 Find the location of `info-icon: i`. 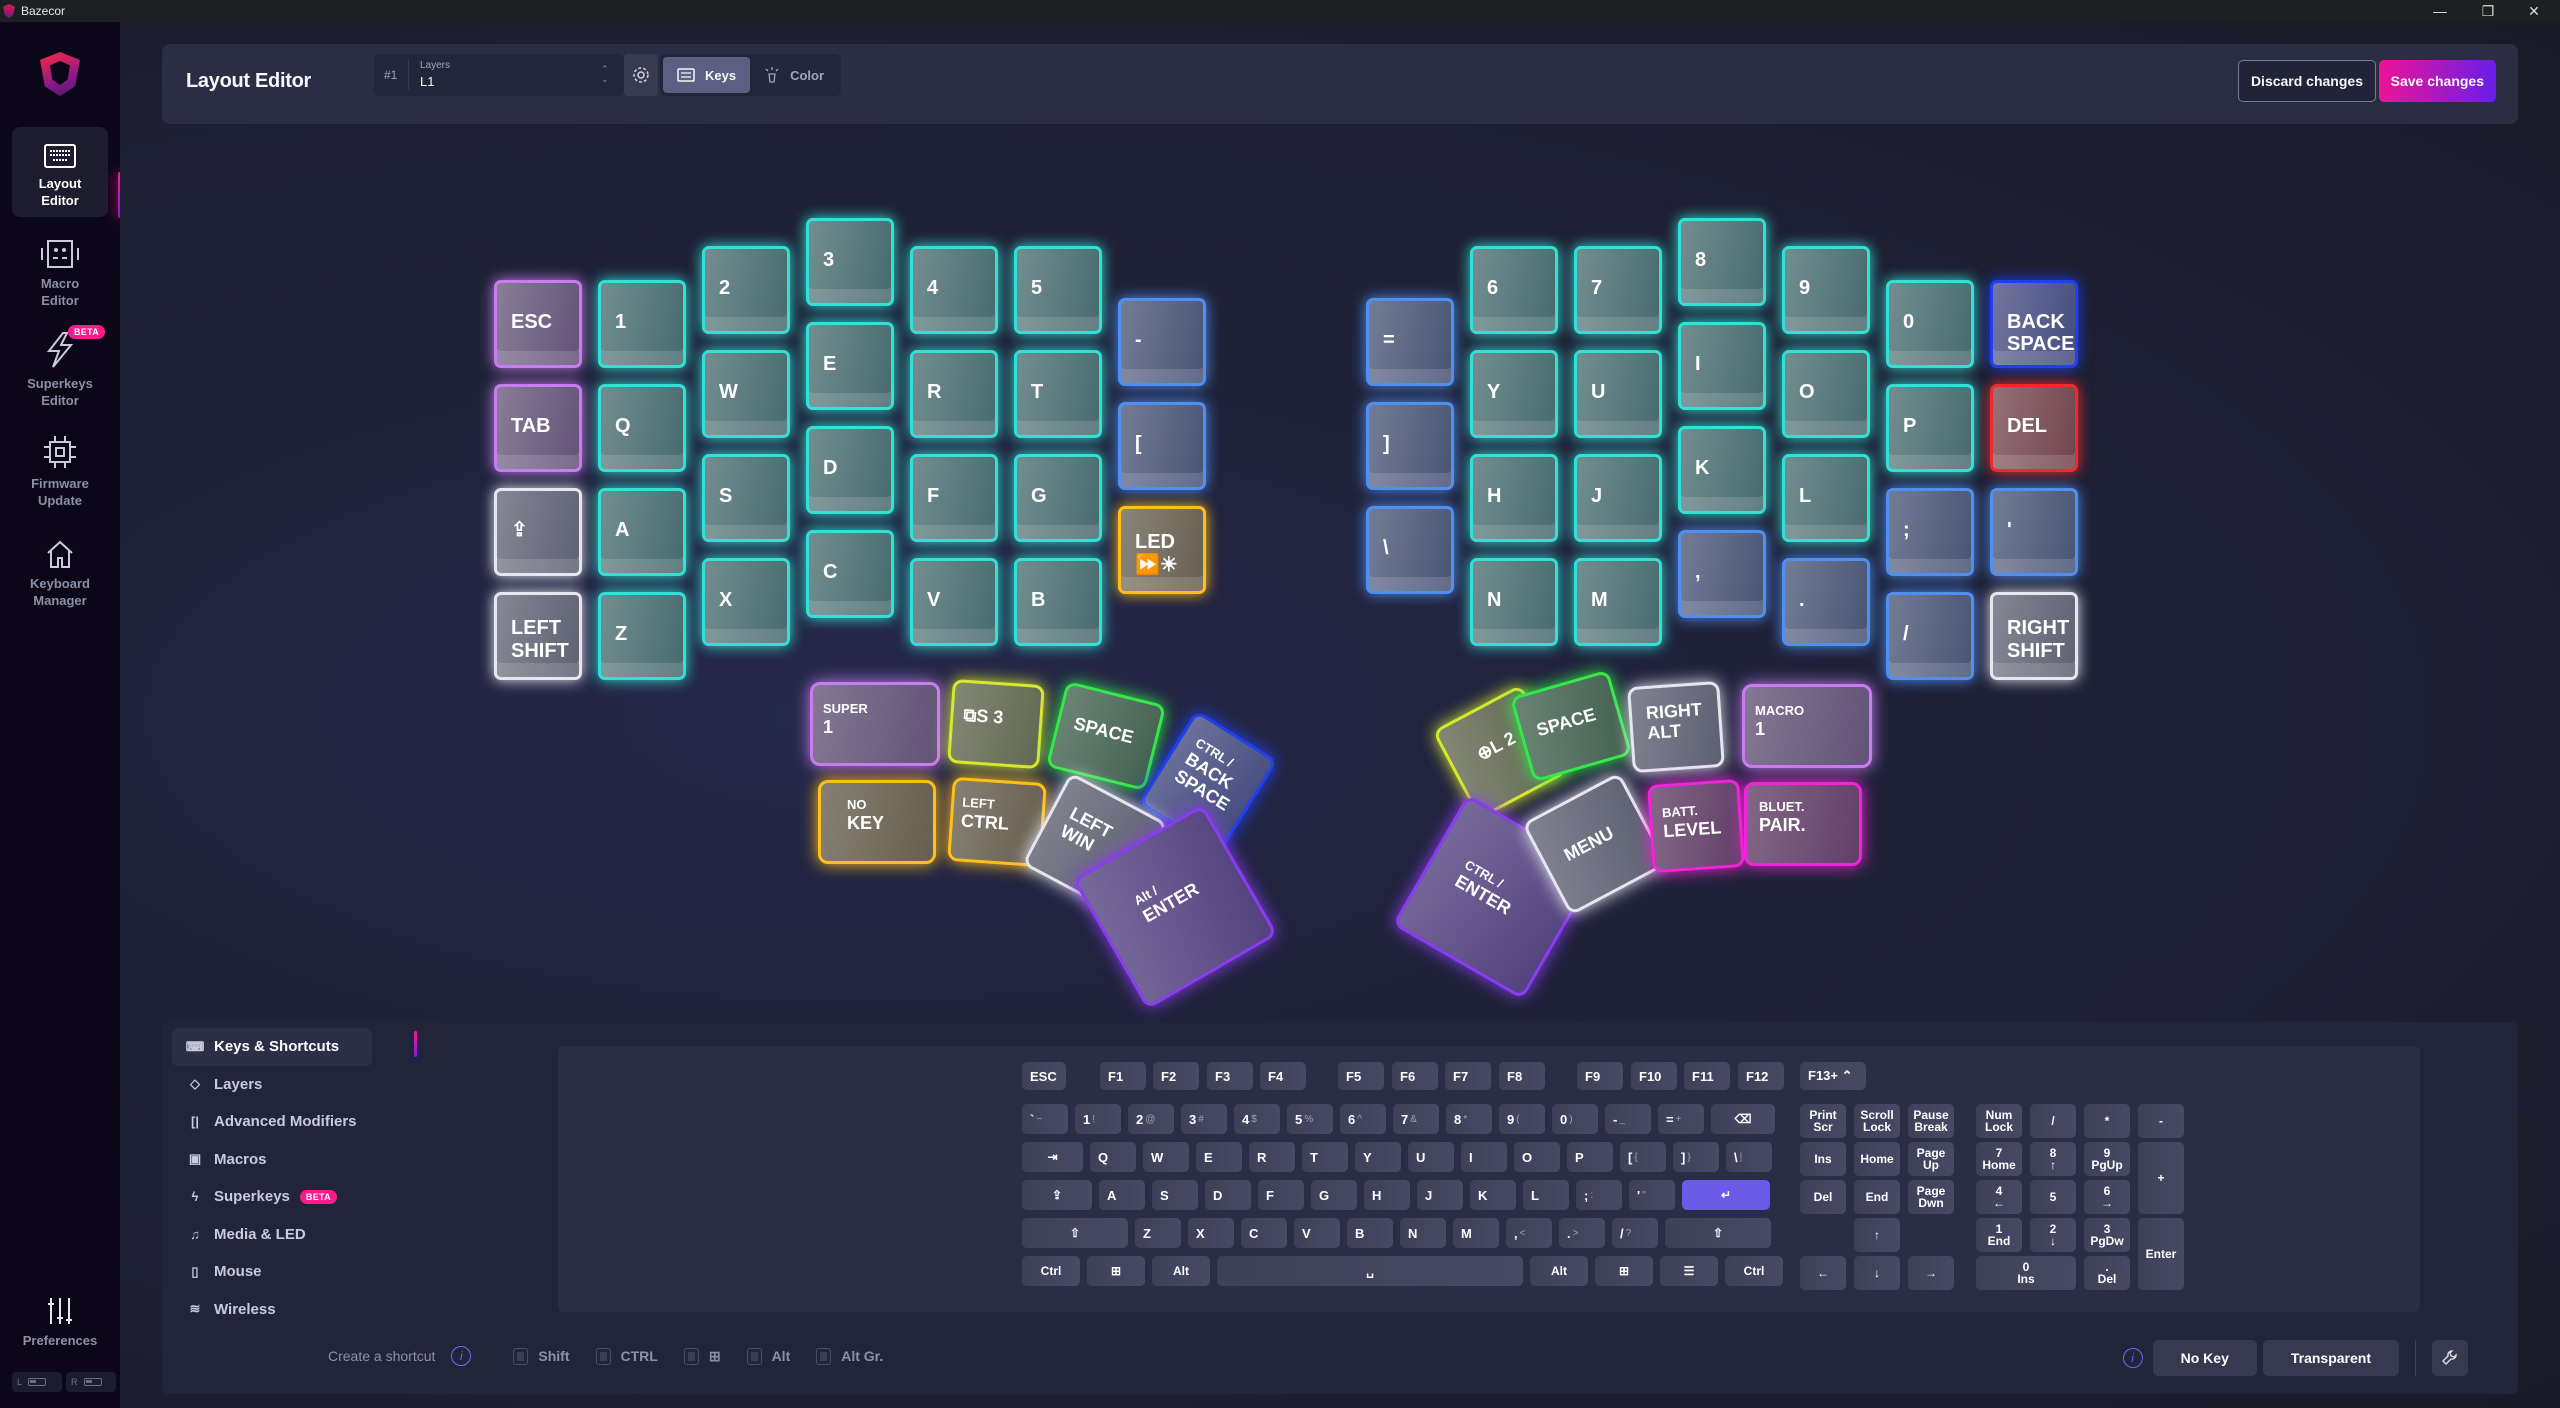

info-icon: i is located at coordinates (2132, 1358).